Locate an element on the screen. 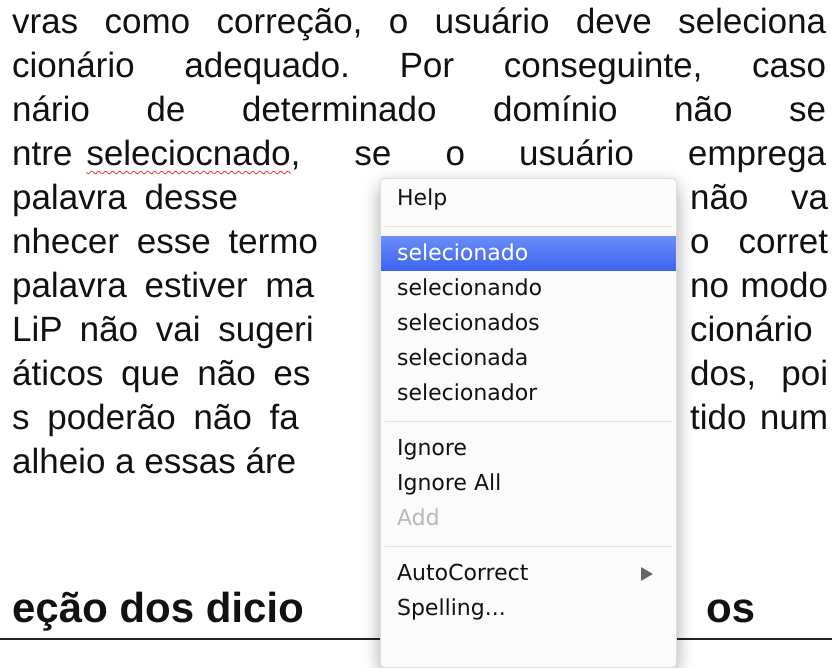 The image size is (832, 668). menu-item: Ignore All is located at coordinates (528, 483).